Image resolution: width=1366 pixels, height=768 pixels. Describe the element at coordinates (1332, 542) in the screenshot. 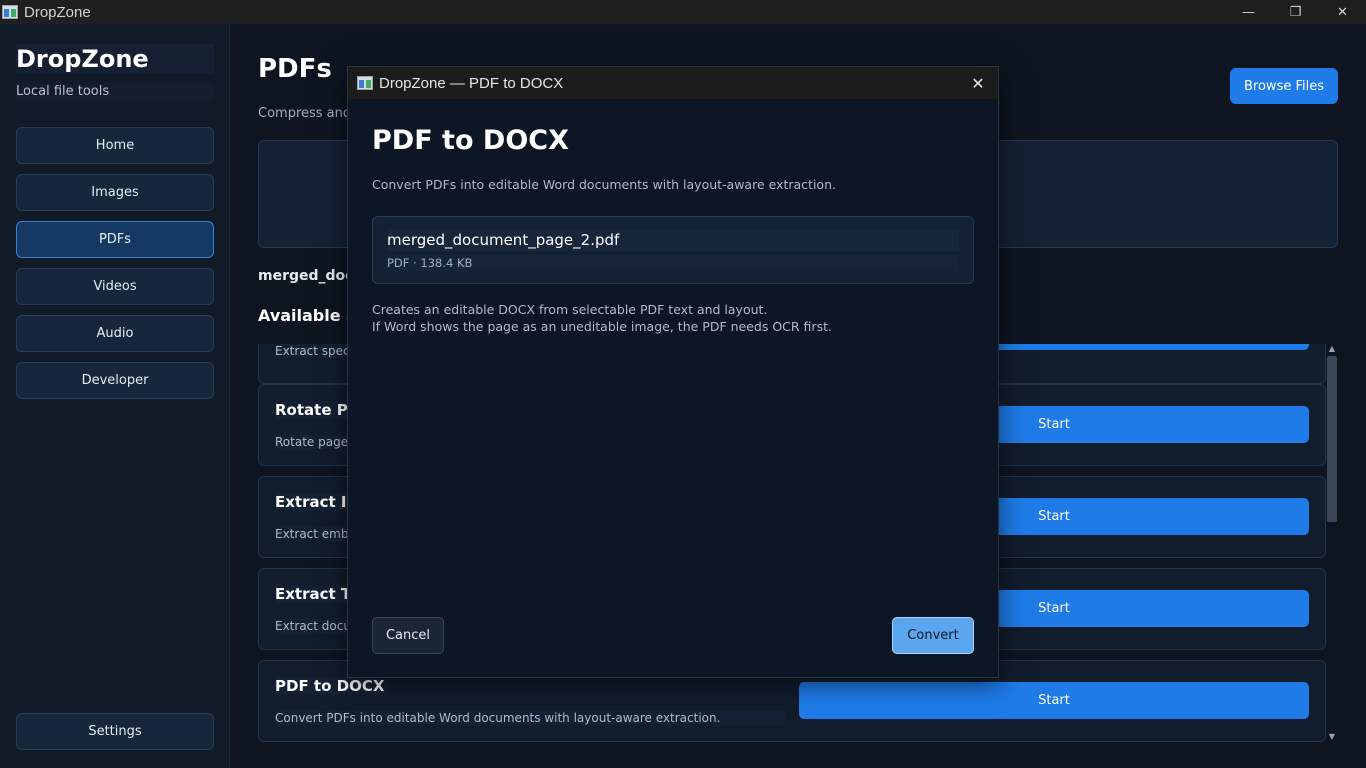

I see `actions-scrollbar: ▲ ▼` at that location.